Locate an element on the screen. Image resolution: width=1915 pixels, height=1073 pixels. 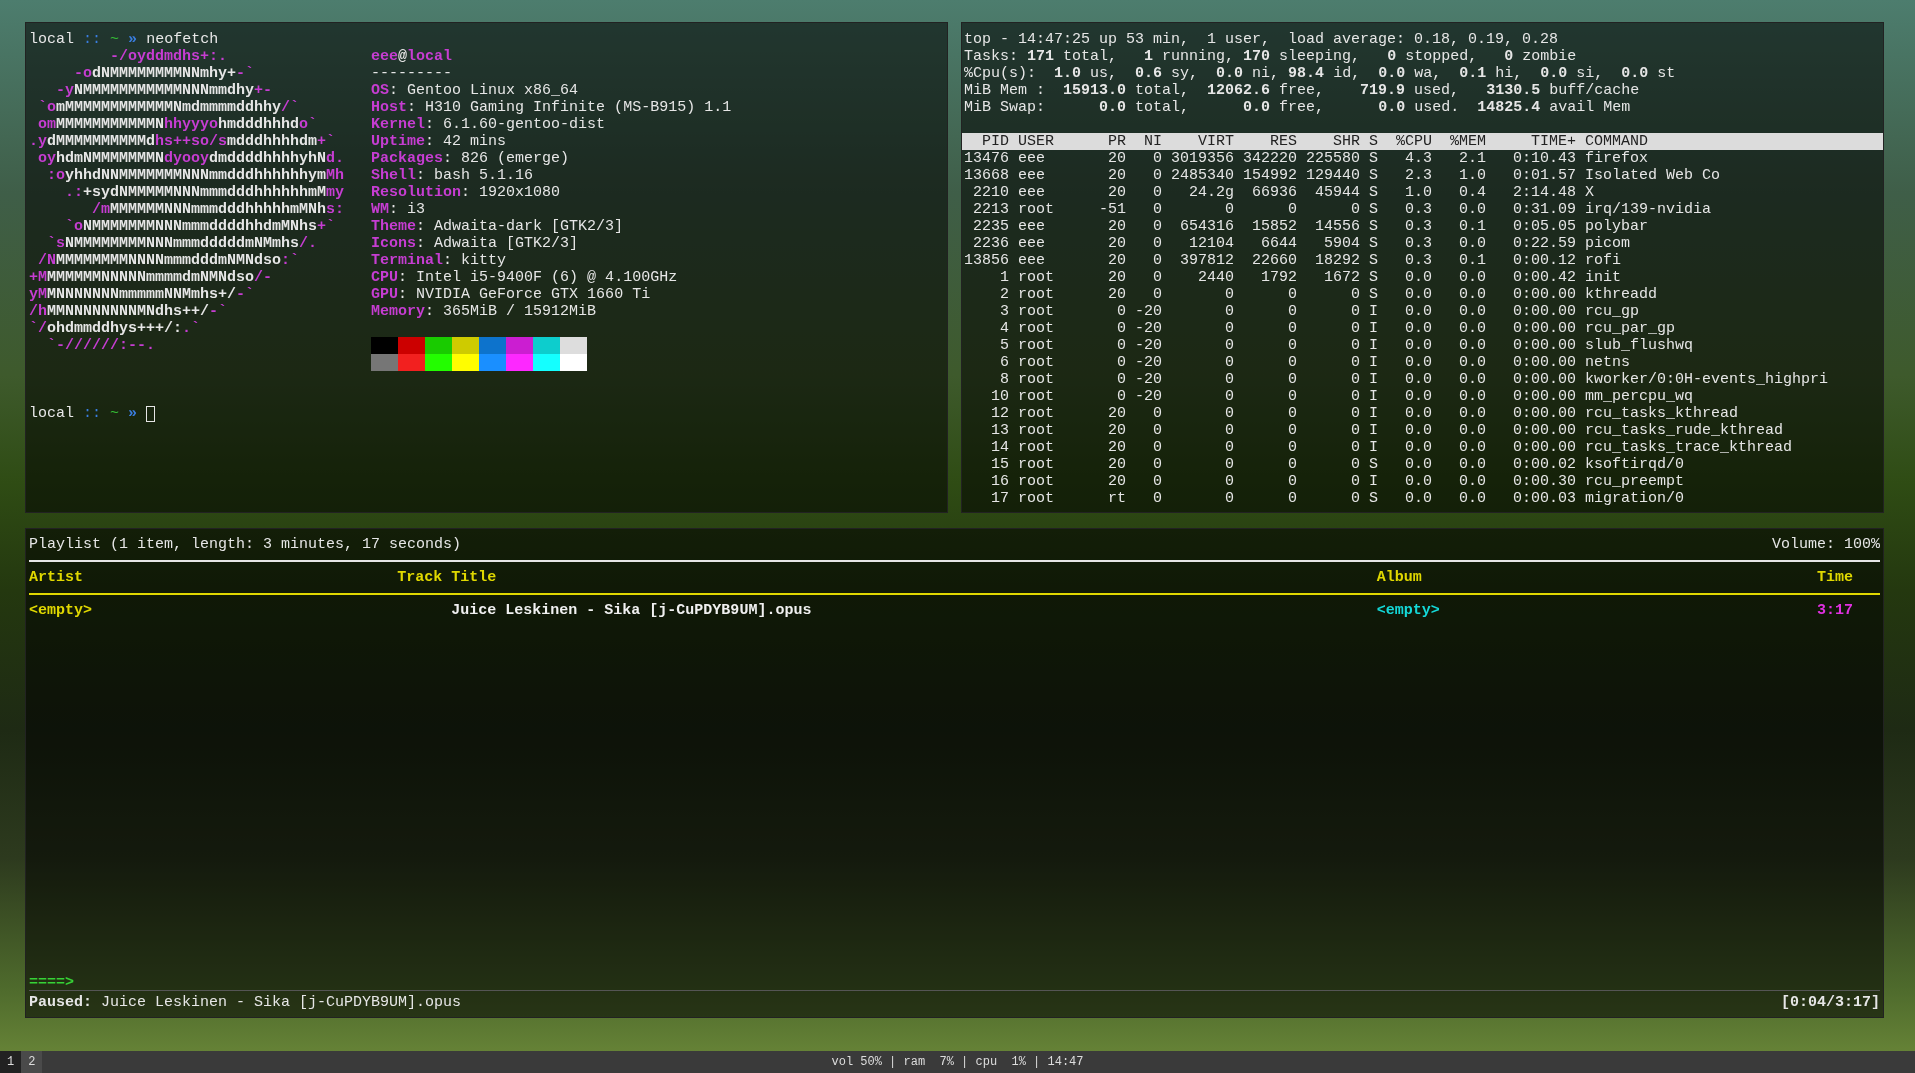
table-cell: 225580 is located at coordinates (1333, 158).